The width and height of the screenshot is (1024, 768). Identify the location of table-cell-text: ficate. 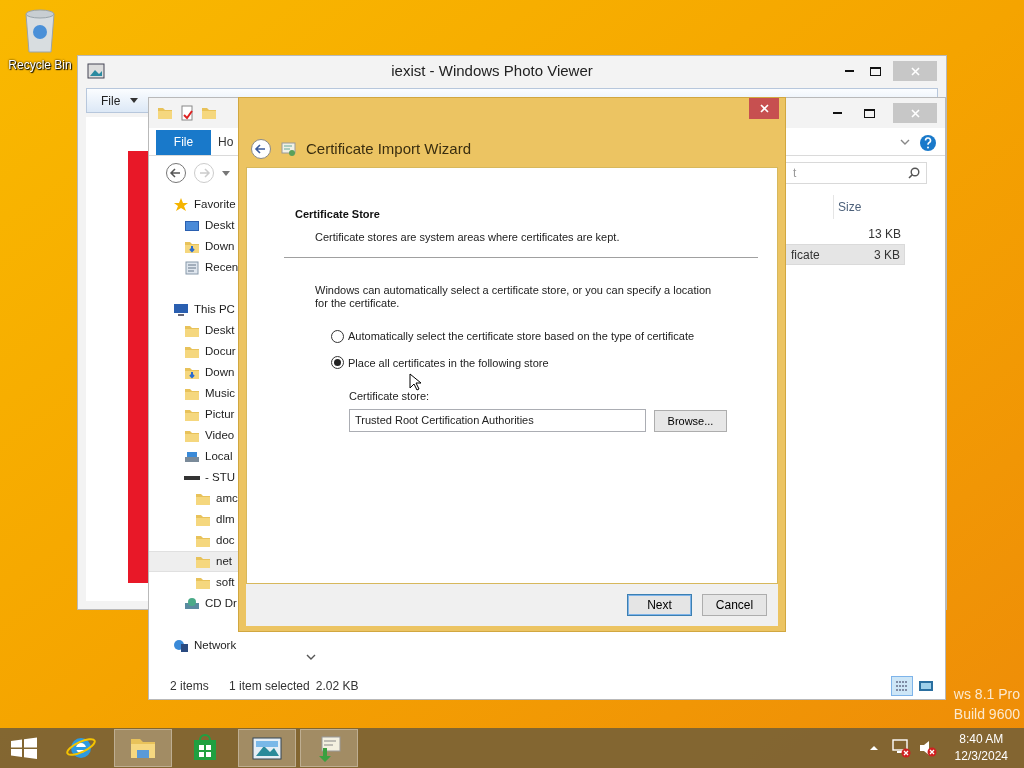
(805, 255).